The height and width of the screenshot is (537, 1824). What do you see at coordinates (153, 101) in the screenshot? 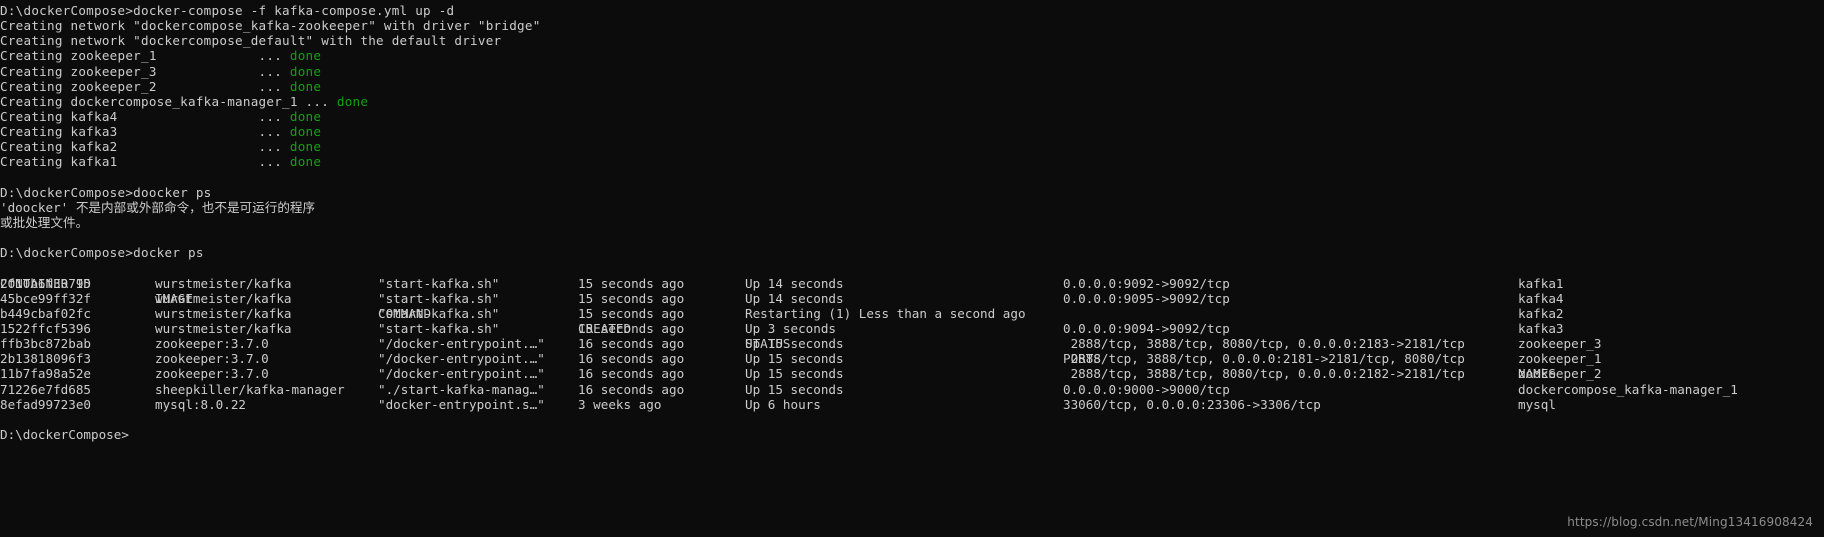
I see `compose-service-label: Creating dockercompose_kafka-manager_1` at bounding box center [153, 101].